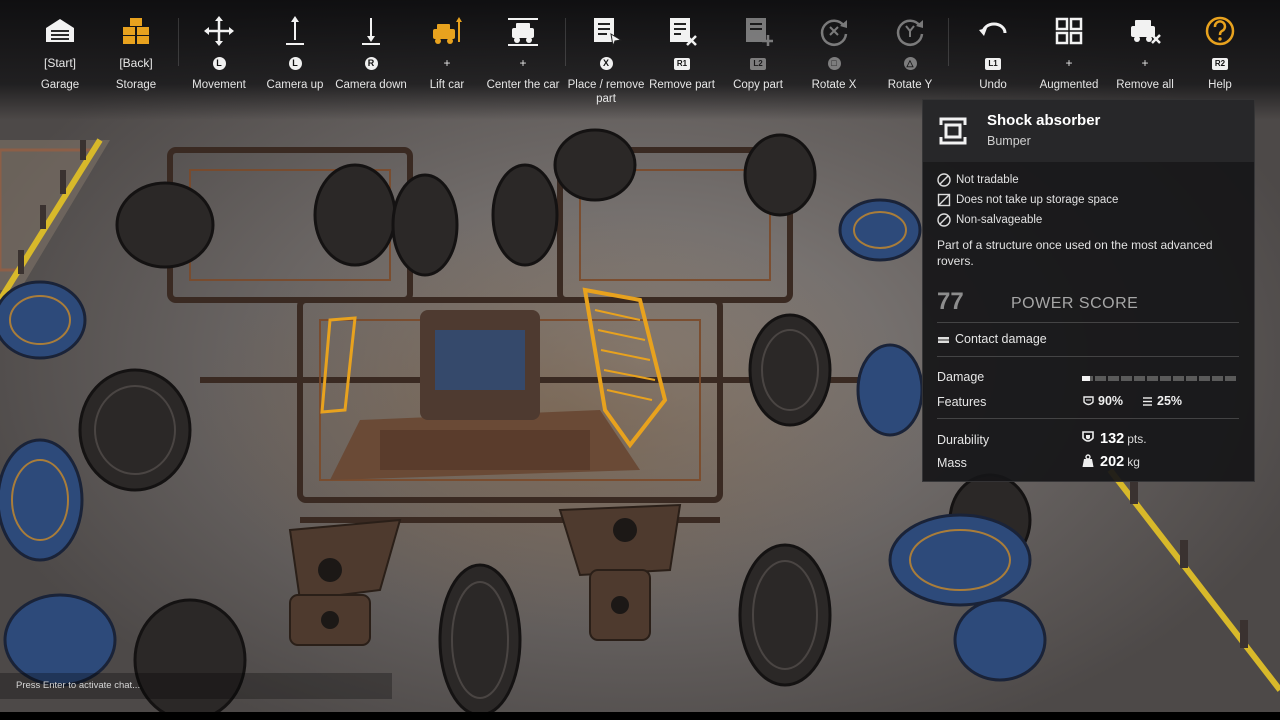 This screenshot has width=1280, height=720. Describe the element at coordinates (834, 85) in the screenshot. I see `rotate-x-label: Rotate X` at that location.